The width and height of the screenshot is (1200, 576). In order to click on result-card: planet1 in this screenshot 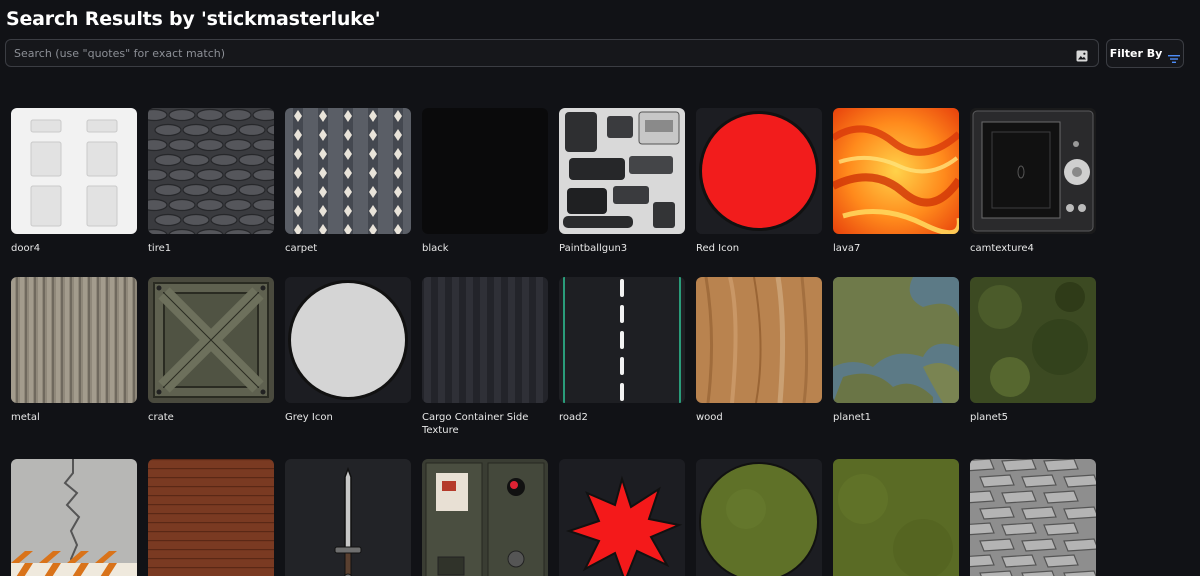, I will do `click(896, 350)`.